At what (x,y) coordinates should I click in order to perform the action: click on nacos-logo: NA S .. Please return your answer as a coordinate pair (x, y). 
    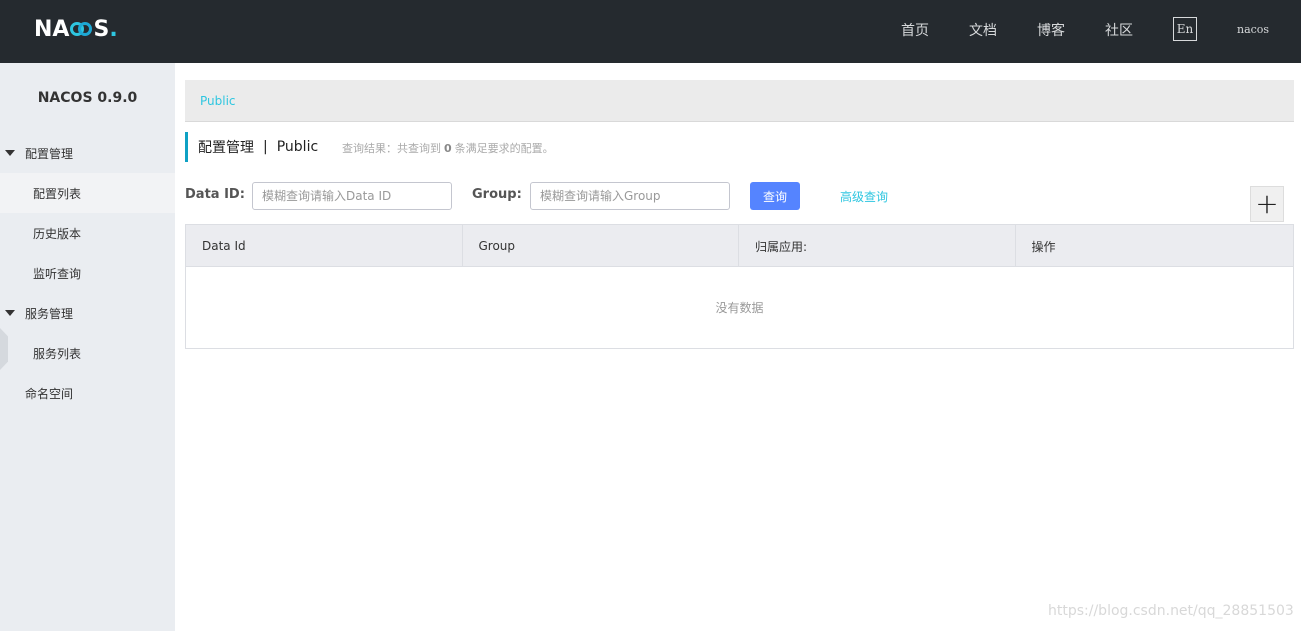
    Looking at the image, I should click on (76, 29).